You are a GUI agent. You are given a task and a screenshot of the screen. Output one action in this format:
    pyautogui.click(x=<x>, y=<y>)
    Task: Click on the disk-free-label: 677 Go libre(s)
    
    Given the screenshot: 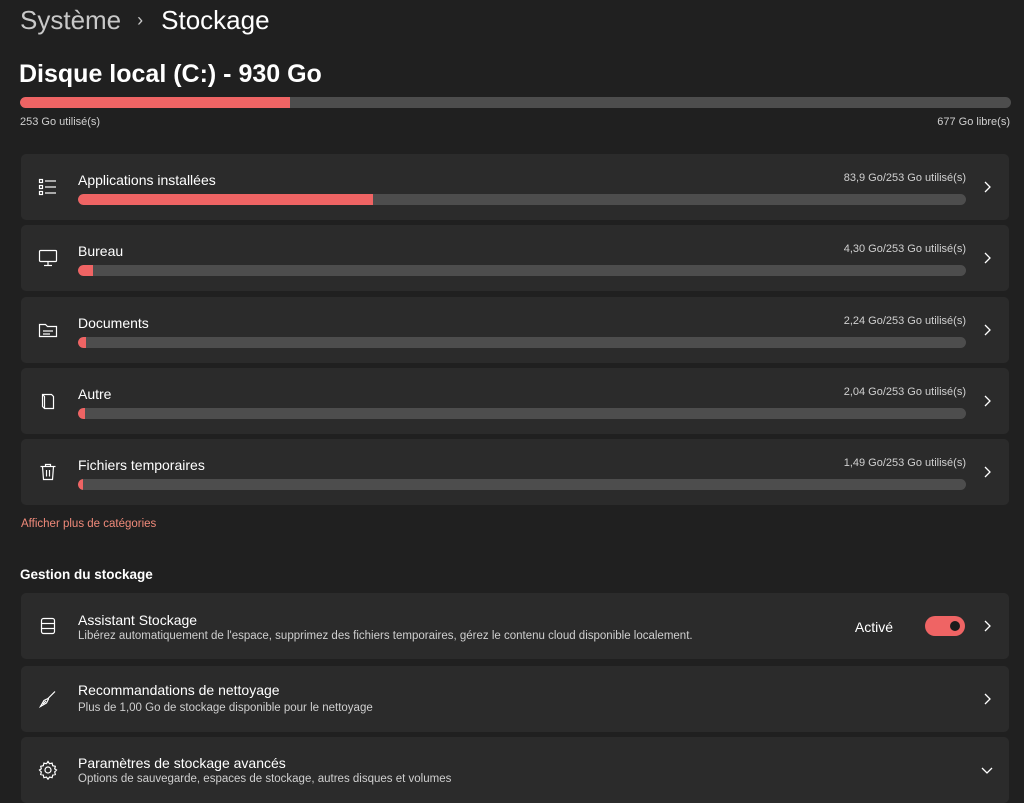 What is the action you would take?
    pyautogui.click(x=973, y=122)
    